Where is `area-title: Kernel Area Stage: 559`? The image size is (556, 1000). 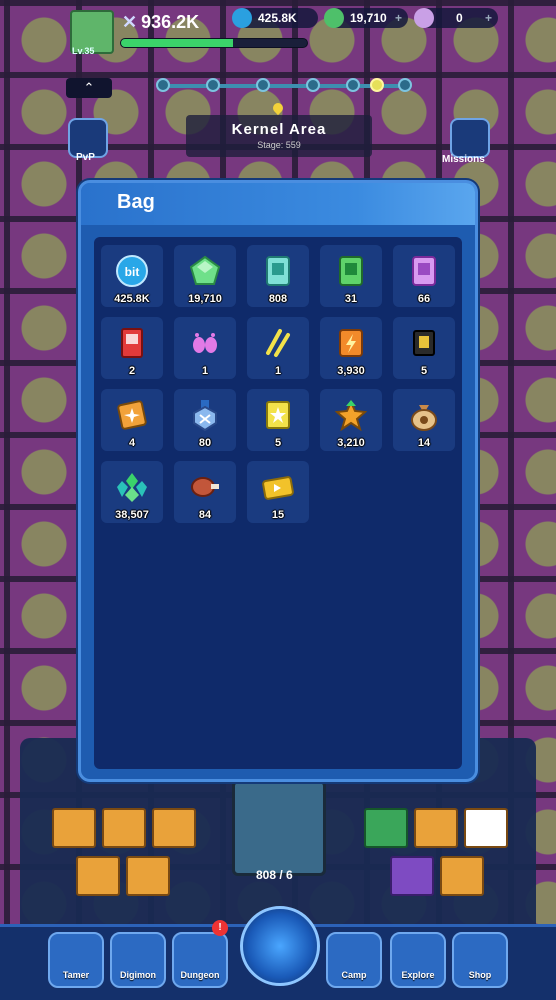
area-title: Kernel Area Stage: 559 is located at coordinates (279, 136).